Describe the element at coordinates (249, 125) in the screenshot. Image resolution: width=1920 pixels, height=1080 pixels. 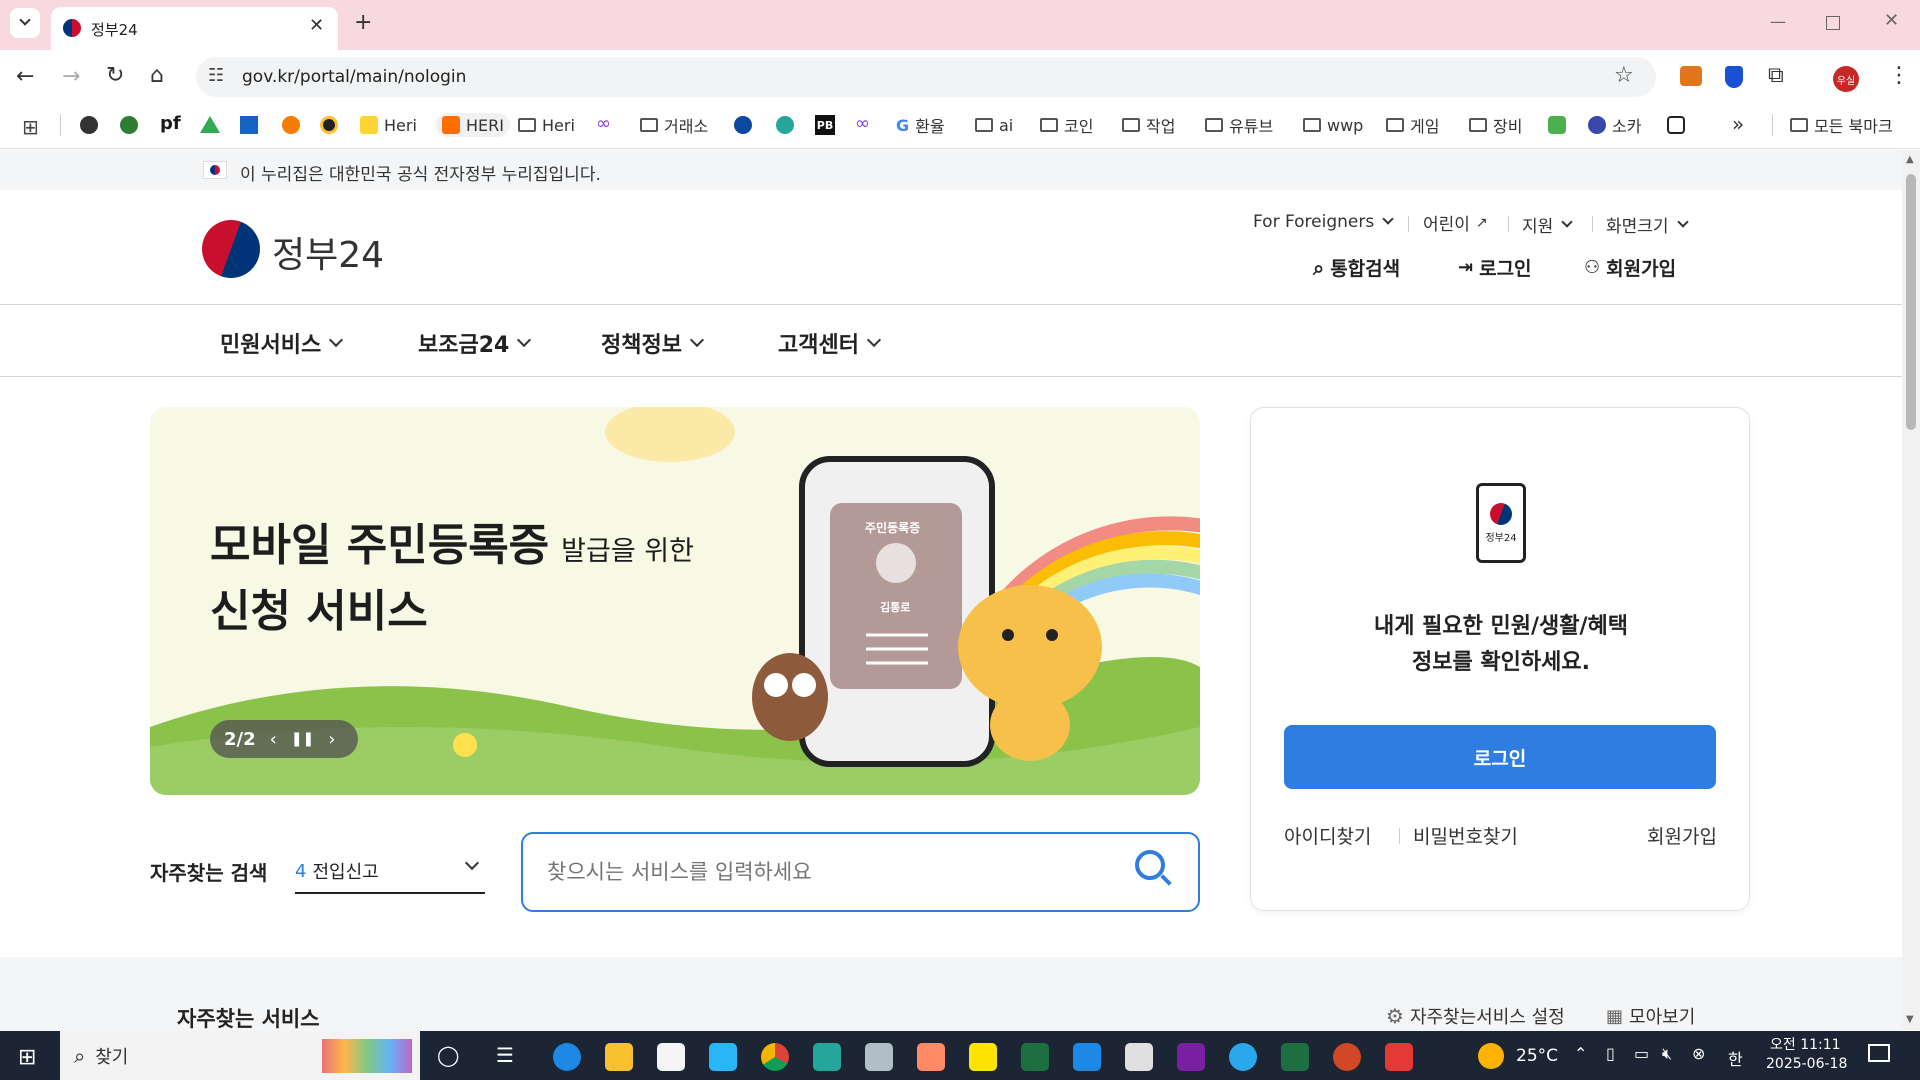
I see `blue-grid-icon` at that location.